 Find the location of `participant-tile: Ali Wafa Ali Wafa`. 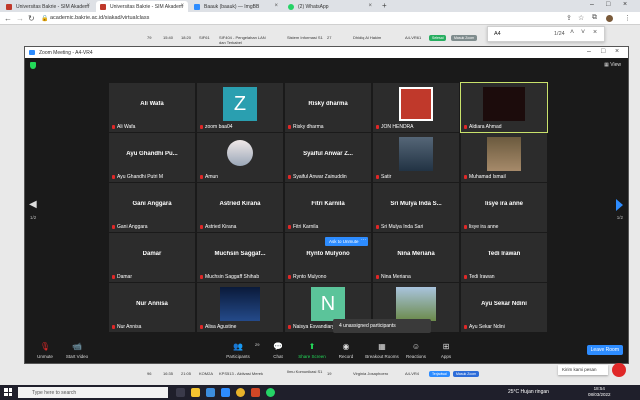

participant-tile: Ali Wafa Ali Wafa is located at coordinates (152, 107).